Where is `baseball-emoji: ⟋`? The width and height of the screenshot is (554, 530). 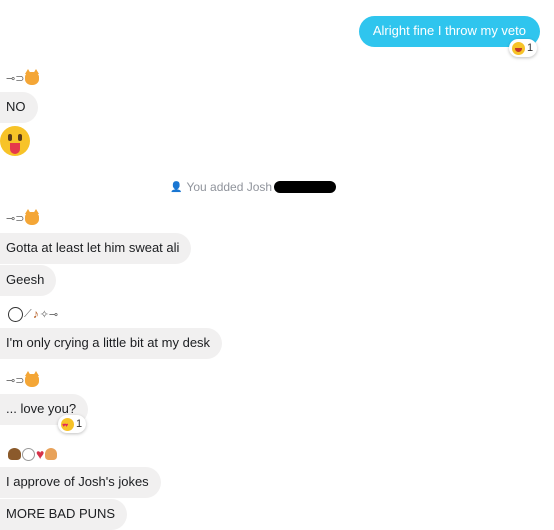
baseball-emoji: ⟋ is located at coordinates (28, 313).